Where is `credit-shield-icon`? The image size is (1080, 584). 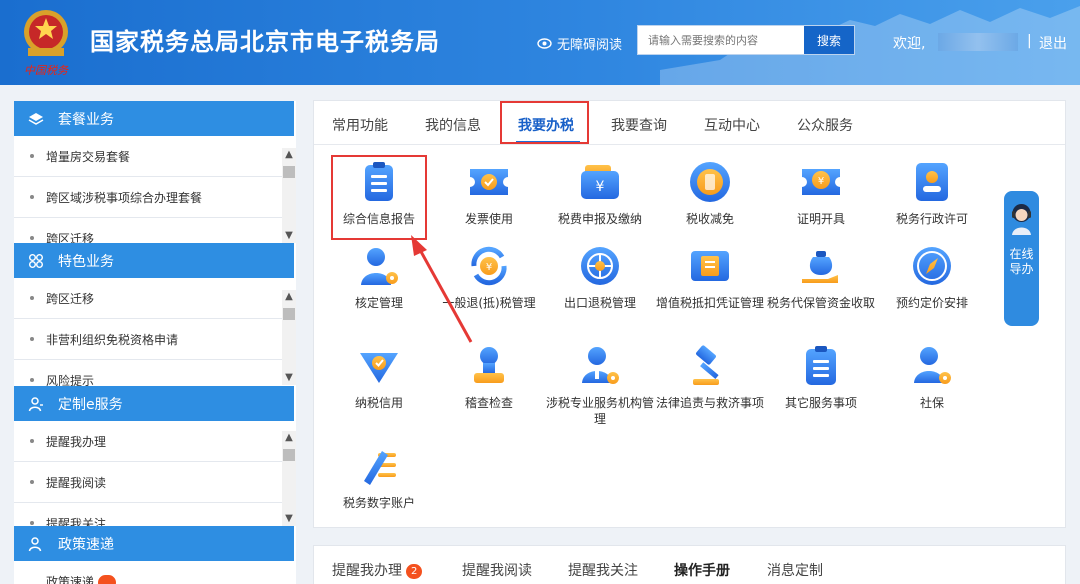
credit-shield-icon is located at coordinates (379, 368).